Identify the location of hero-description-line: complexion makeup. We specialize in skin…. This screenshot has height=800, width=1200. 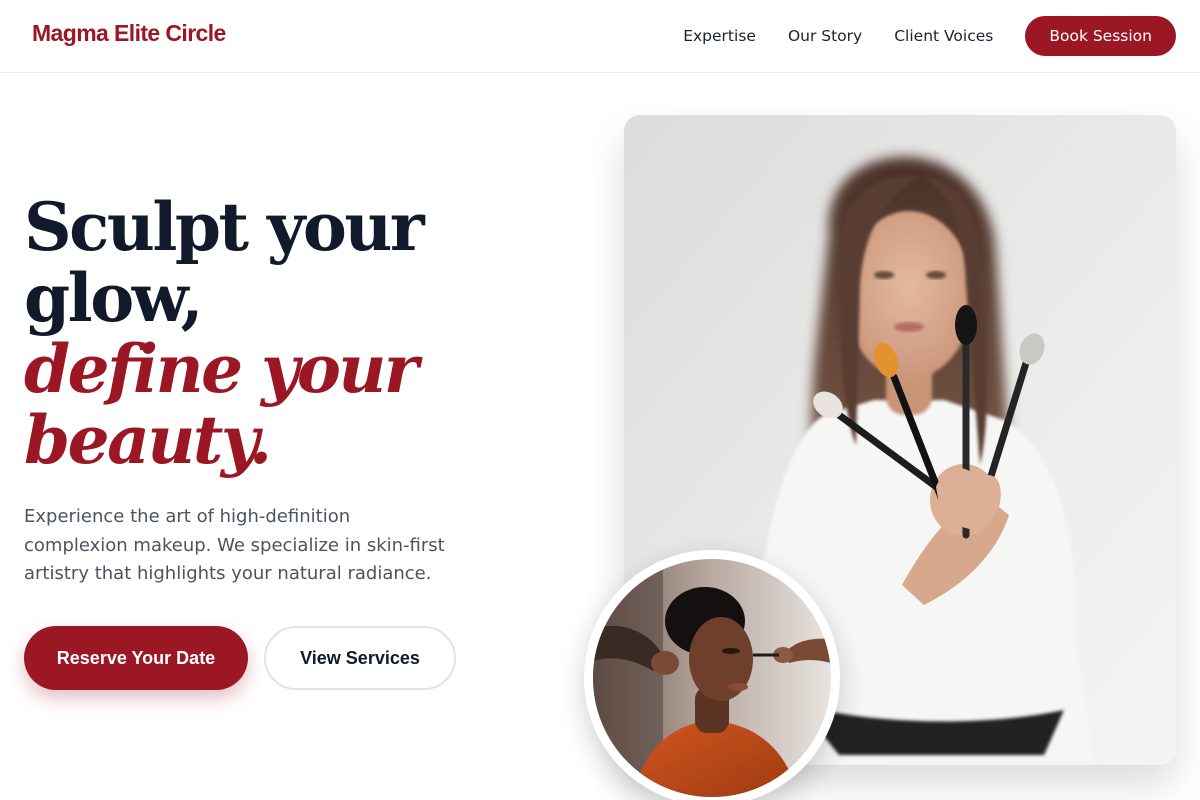
(234, 545).